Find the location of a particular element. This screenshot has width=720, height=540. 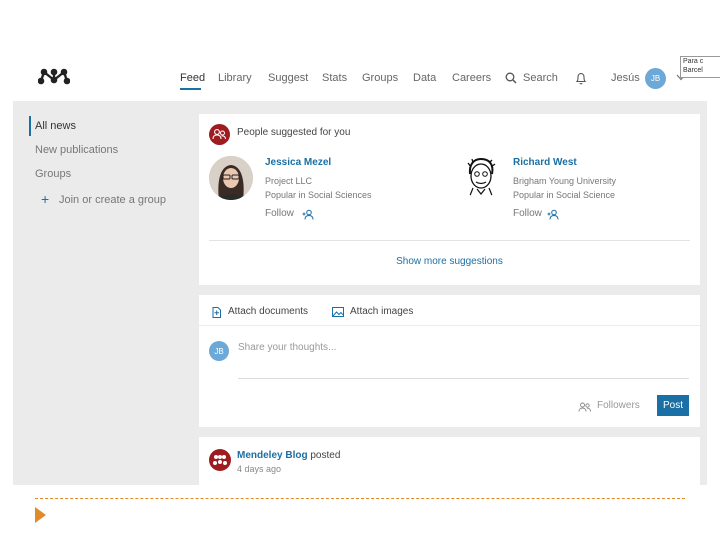

play-icon is located at coordinates (40, 515).